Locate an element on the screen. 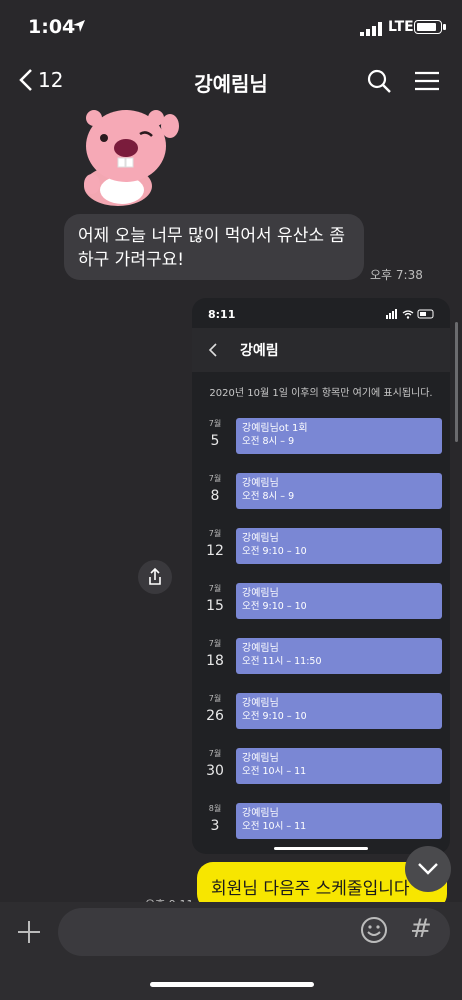 This screenshot has width=462, height=1000. chevron-down-icon is located at coordinates (428, 869).